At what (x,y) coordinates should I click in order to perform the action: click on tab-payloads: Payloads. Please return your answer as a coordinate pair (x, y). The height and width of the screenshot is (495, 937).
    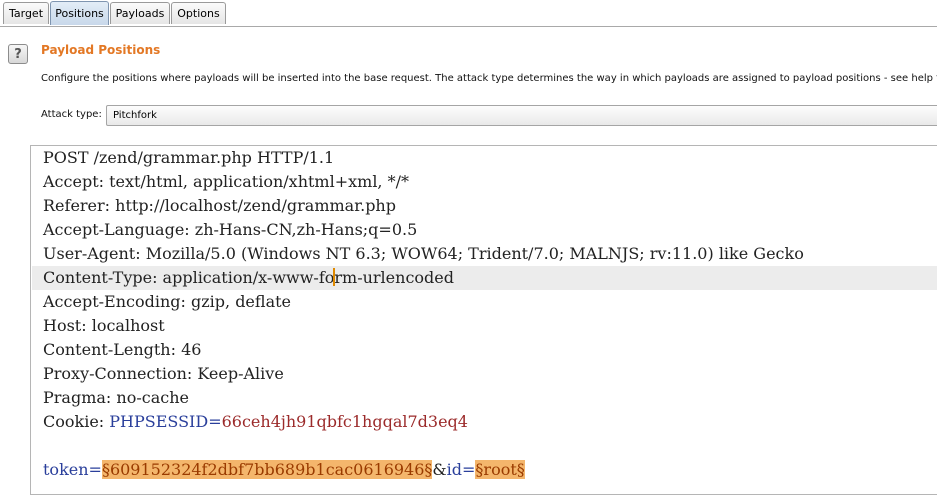
    Looking at the image, I should click on (140, 13).